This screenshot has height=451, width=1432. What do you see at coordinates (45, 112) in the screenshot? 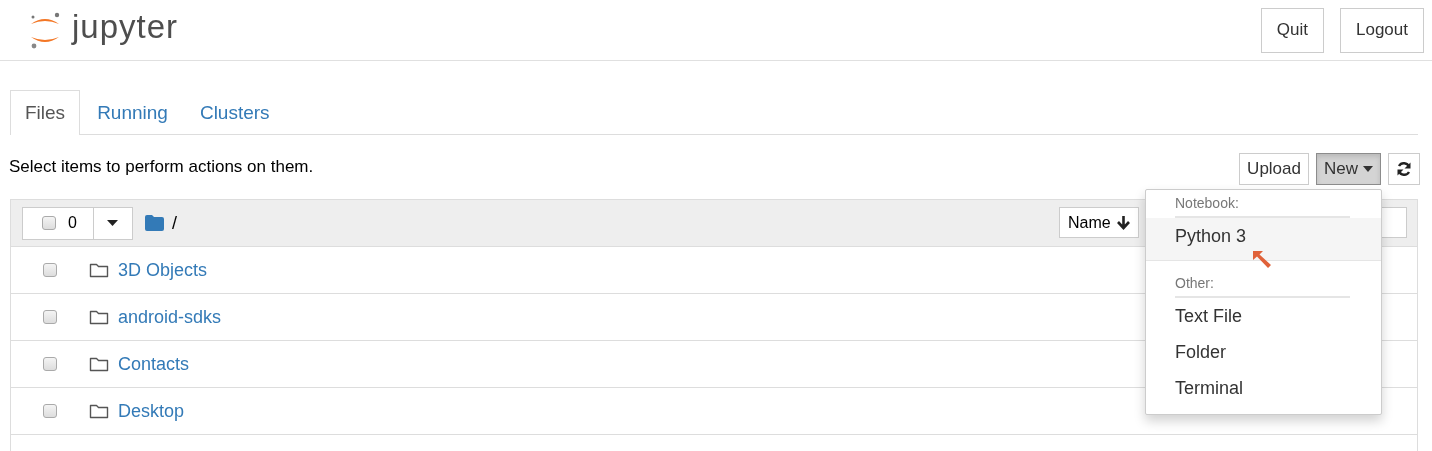
I see `tab: Files` at bounding box center [45, 112].